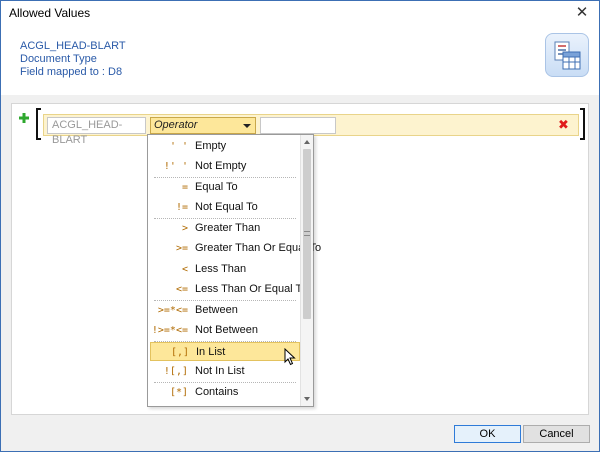 The width and height of the screenshot is (600, 452). Describe the element at coordinates (564, 125) in the screenshot. I see `remove-condition-icon: ✖` at that location.